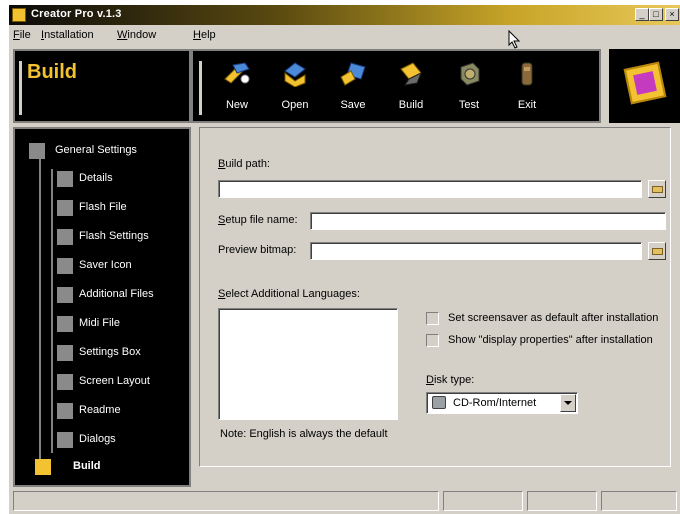 The width and height of the screenshot is (680, 514). What do you see at coordinates (430, 189) in the screenshot?
I see `build-path-input` at bounding box center [430, 189].